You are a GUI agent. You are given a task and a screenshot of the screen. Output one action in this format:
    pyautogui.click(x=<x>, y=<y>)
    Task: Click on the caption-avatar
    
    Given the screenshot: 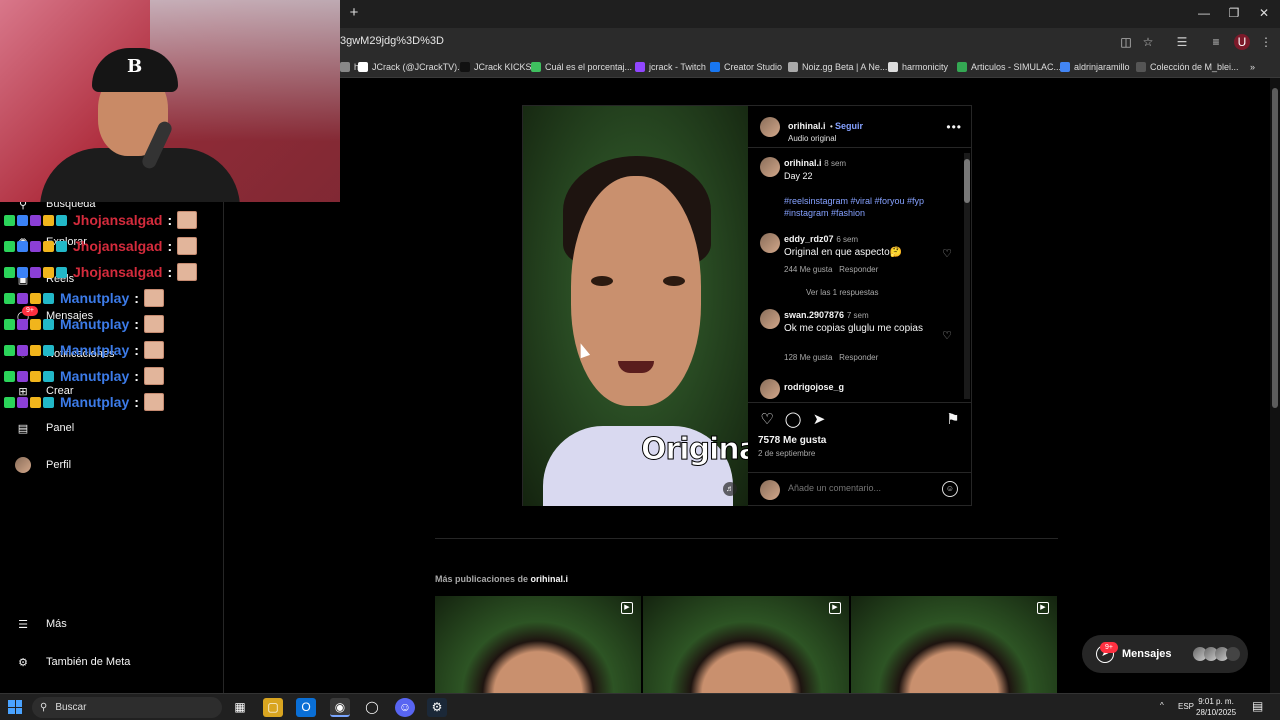 What is the action you would take?
    pyautogui.click(x=770, y=167)
    